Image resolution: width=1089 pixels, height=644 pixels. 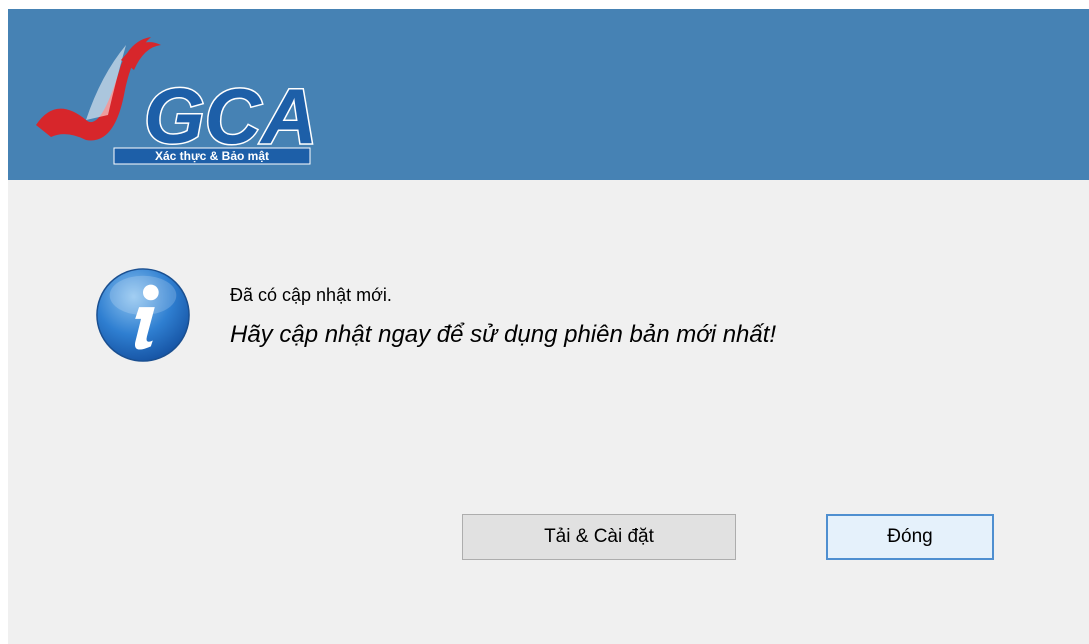 I want to click on svg-text: GCA, so click(x=230, y=116).